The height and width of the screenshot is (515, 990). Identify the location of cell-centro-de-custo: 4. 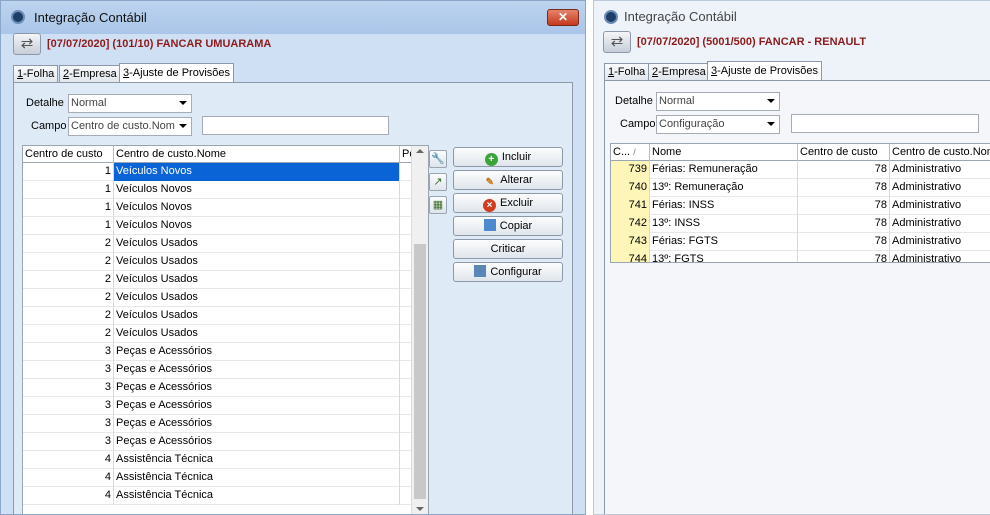
(68, 478).